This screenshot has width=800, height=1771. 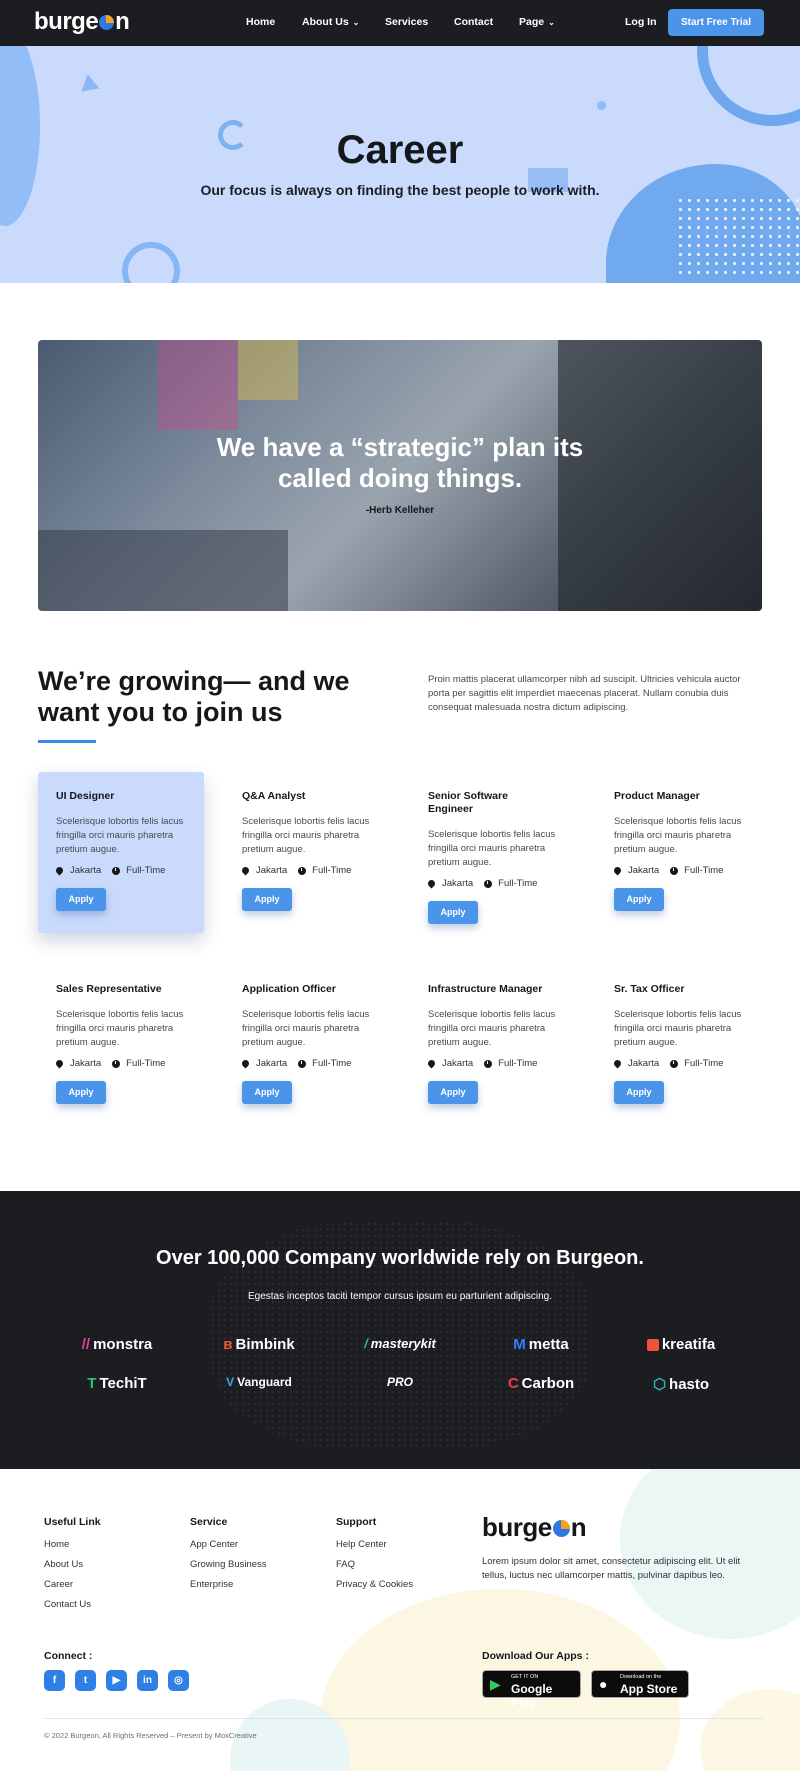 What do you see at coordinates (268, 370) in the screenshot?
I see `bg-poster-yellow` at bounding box center [268, 370].